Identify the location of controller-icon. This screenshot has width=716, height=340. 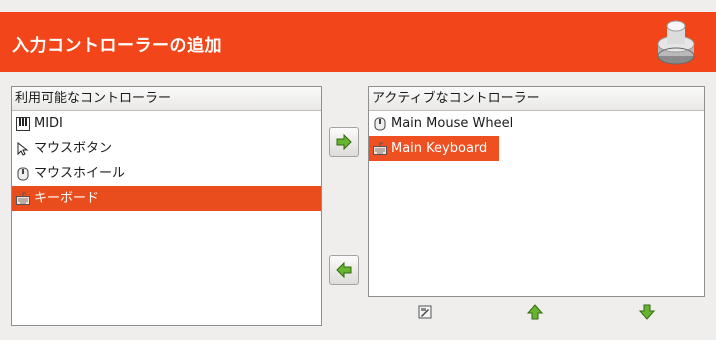
(676, 42).